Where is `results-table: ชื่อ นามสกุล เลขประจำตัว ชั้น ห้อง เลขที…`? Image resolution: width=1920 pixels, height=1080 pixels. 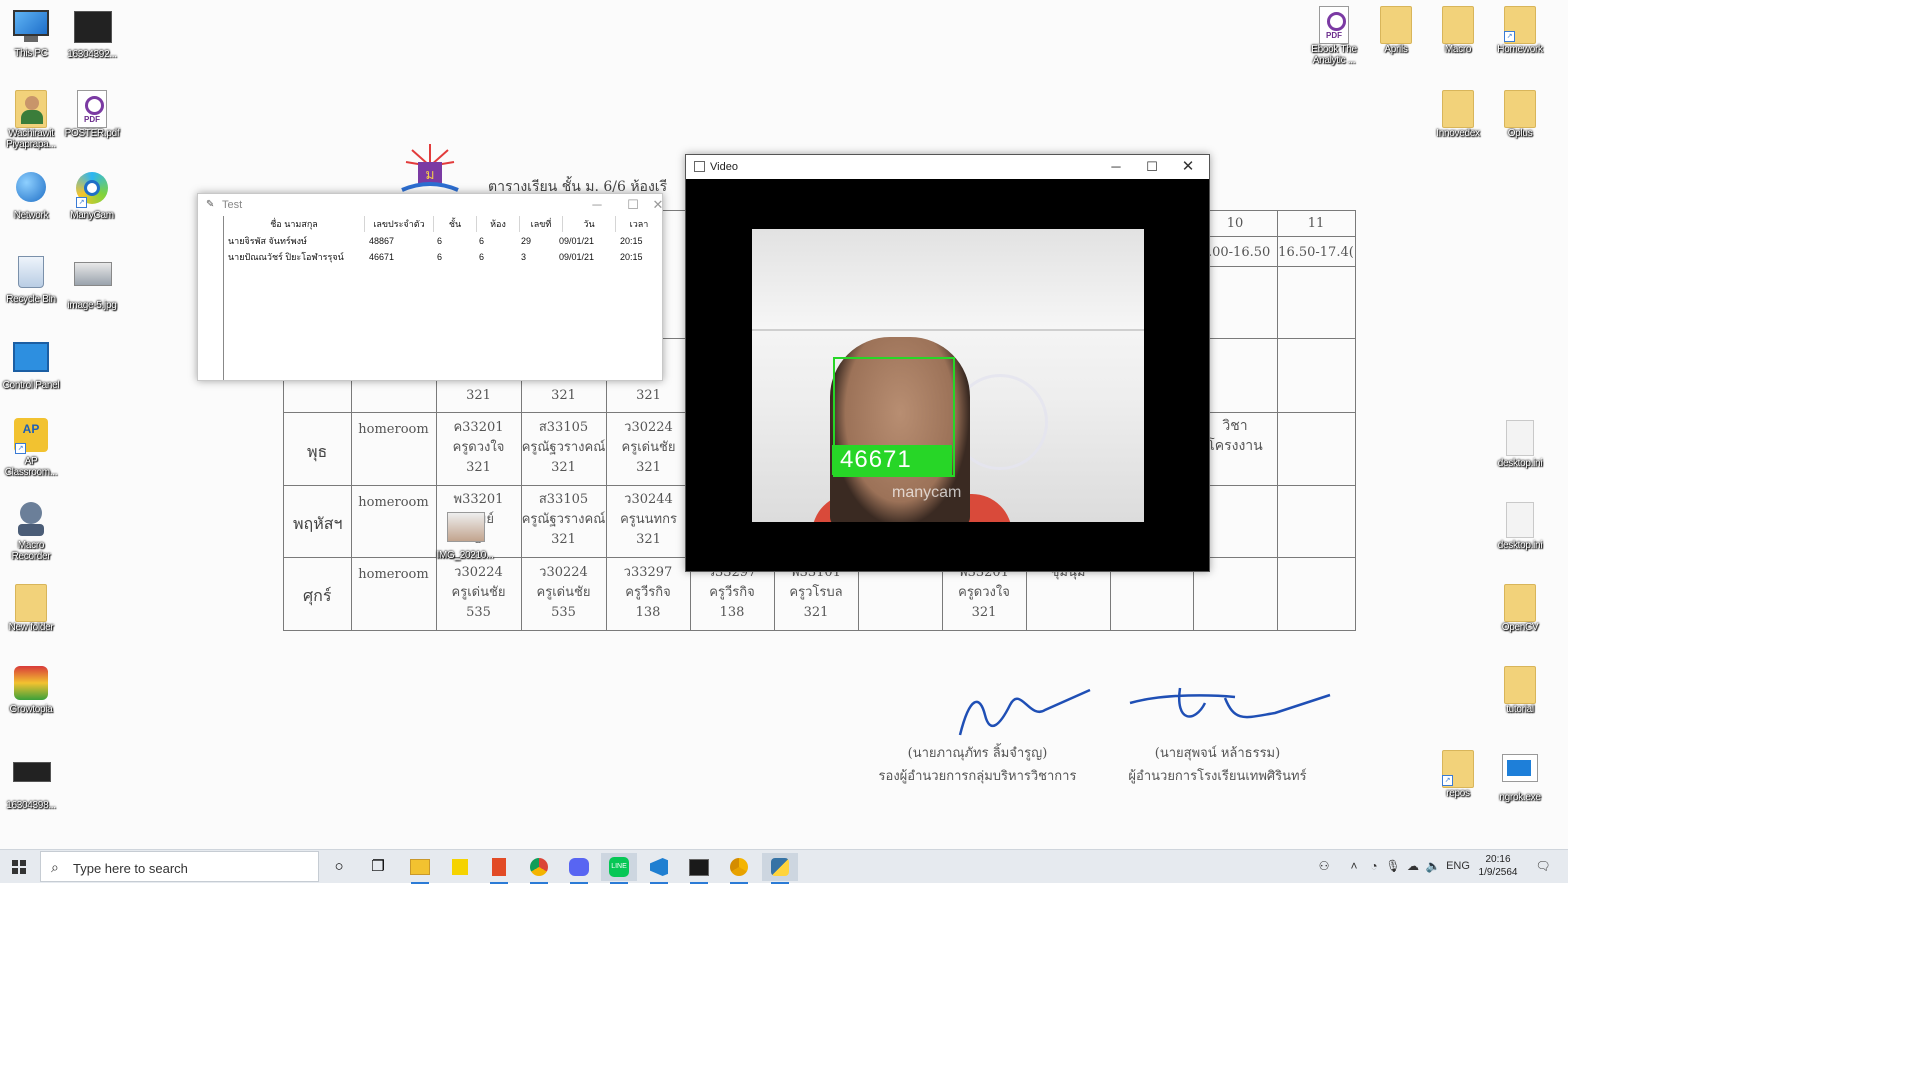
results-table: ชื่อ นามสกุล เลขประจำตัว ชั้น ห้อง เลขที… is located at coordinates (442, 298).